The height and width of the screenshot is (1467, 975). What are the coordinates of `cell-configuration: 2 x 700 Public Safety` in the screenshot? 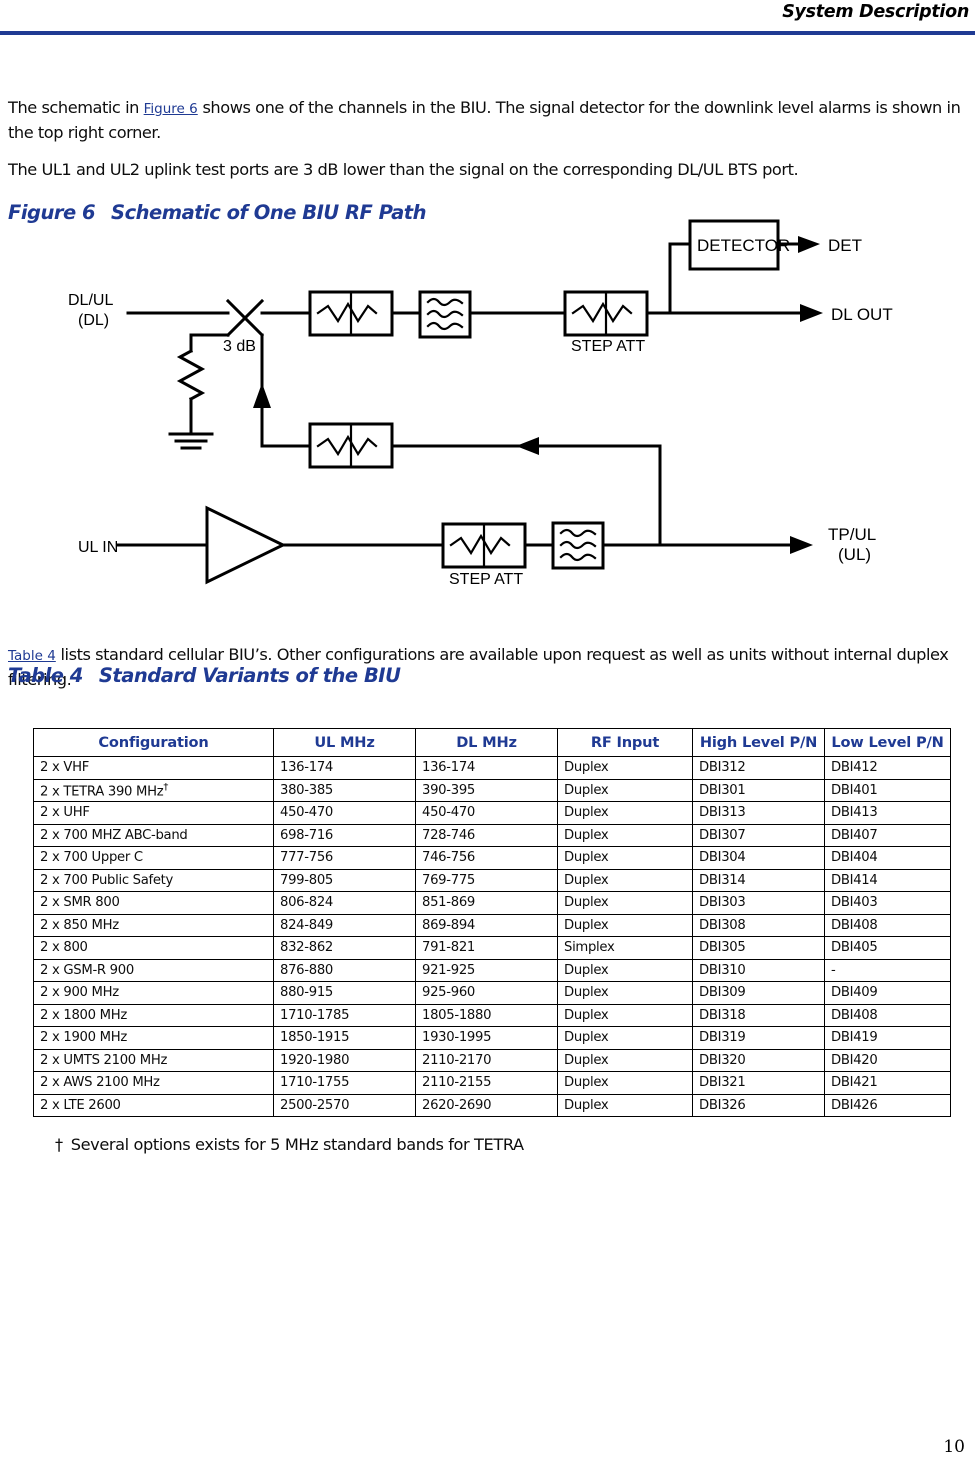 It's located at (153, 880).